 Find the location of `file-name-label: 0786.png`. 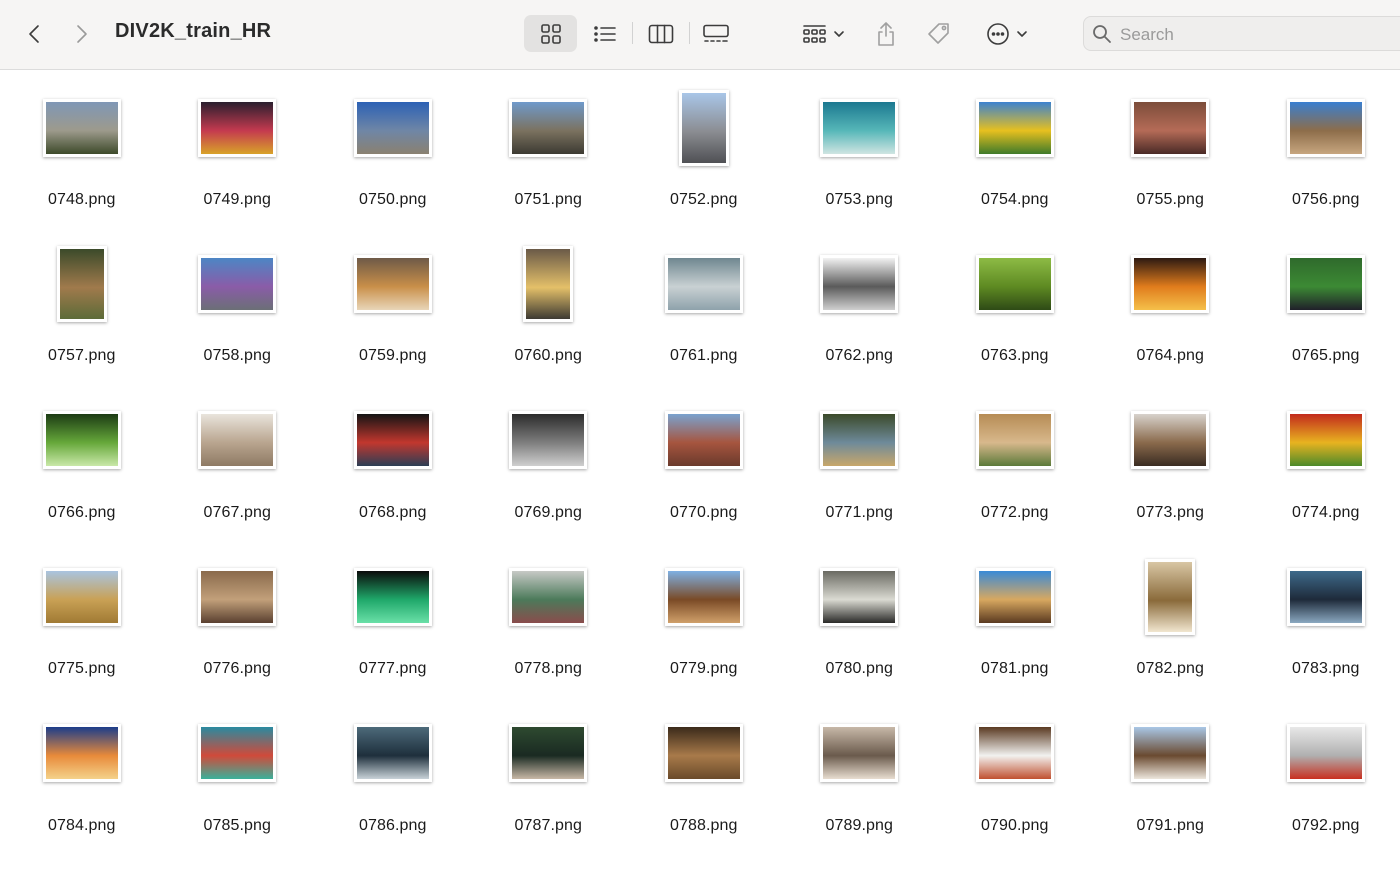

file-name-label: 0786.png is located at coordinates (393, 826).